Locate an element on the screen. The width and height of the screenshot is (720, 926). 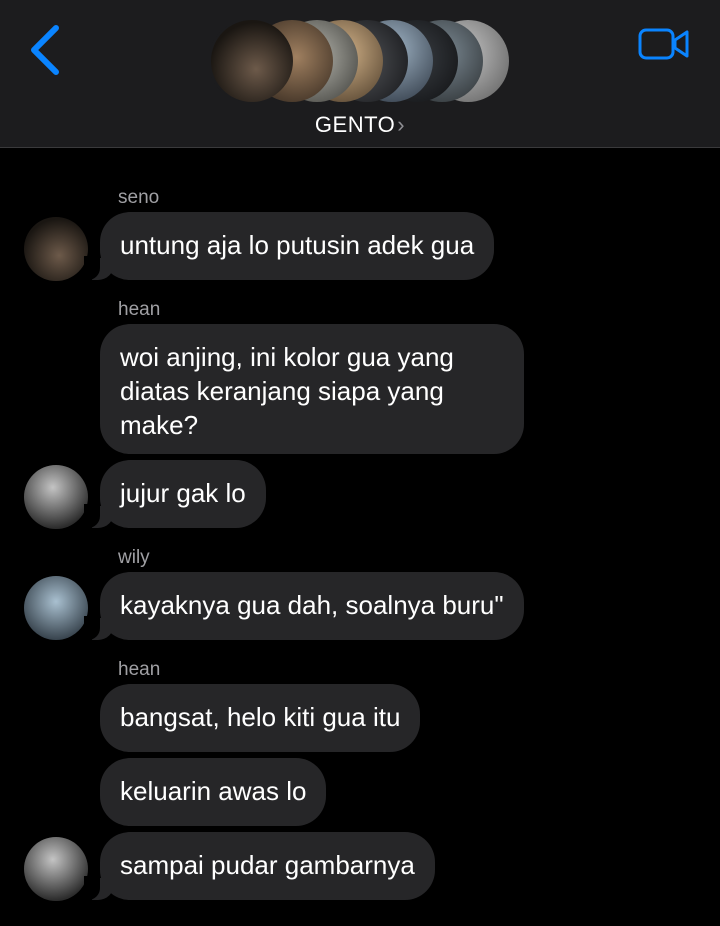
message-bubble: sampai pudar gambarnya is located at coordinates (259, 866).